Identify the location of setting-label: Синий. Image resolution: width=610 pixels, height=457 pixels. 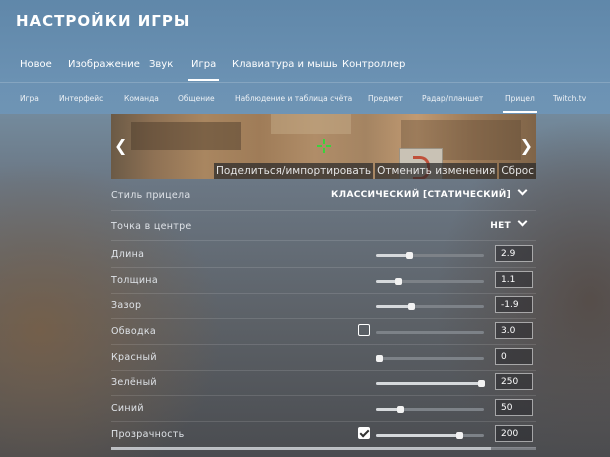
(127, 408).